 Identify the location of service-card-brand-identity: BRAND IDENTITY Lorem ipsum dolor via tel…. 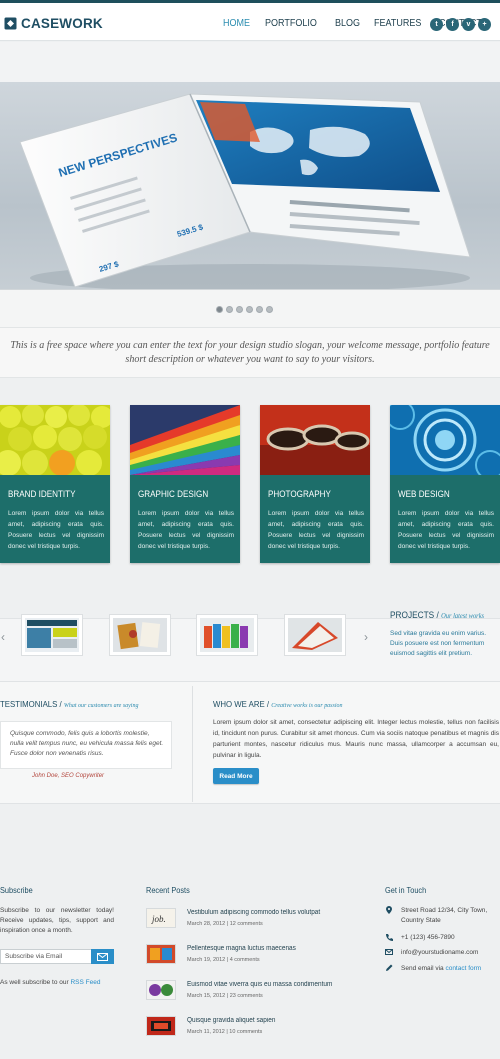
(55, 484).